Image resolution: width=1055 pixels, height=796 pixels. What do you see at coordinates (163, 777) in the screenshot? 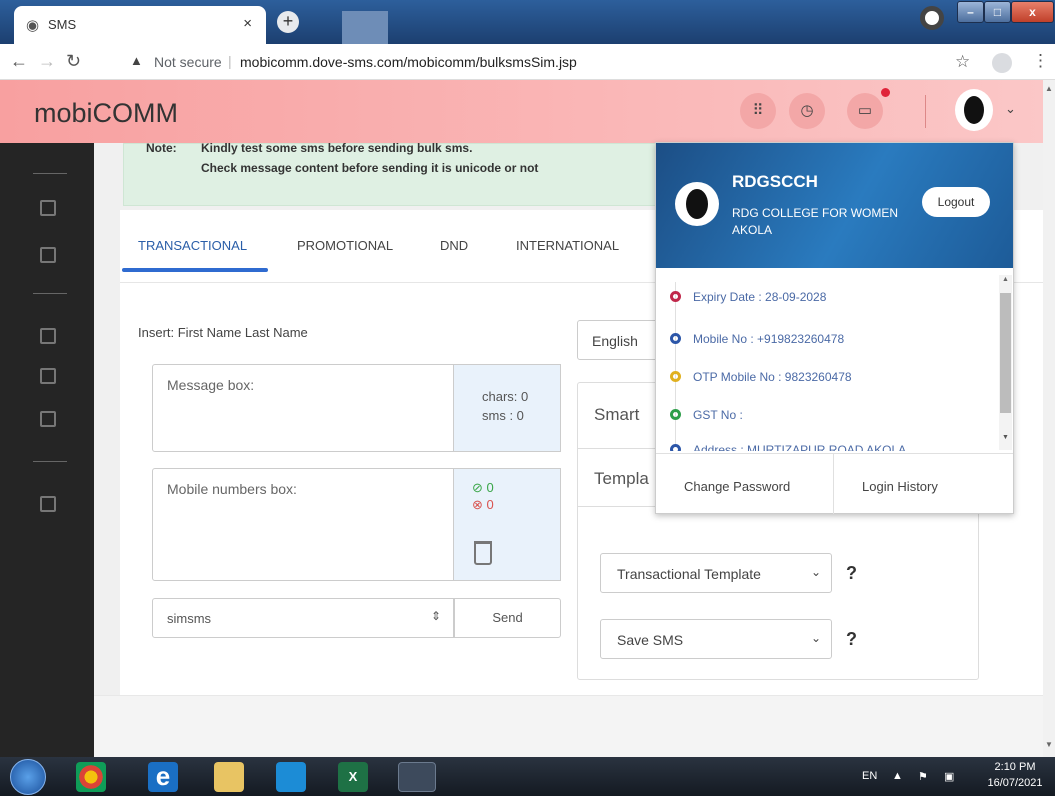
I see `ie-taskbar-icon: e` at bounding box center [163, 777].